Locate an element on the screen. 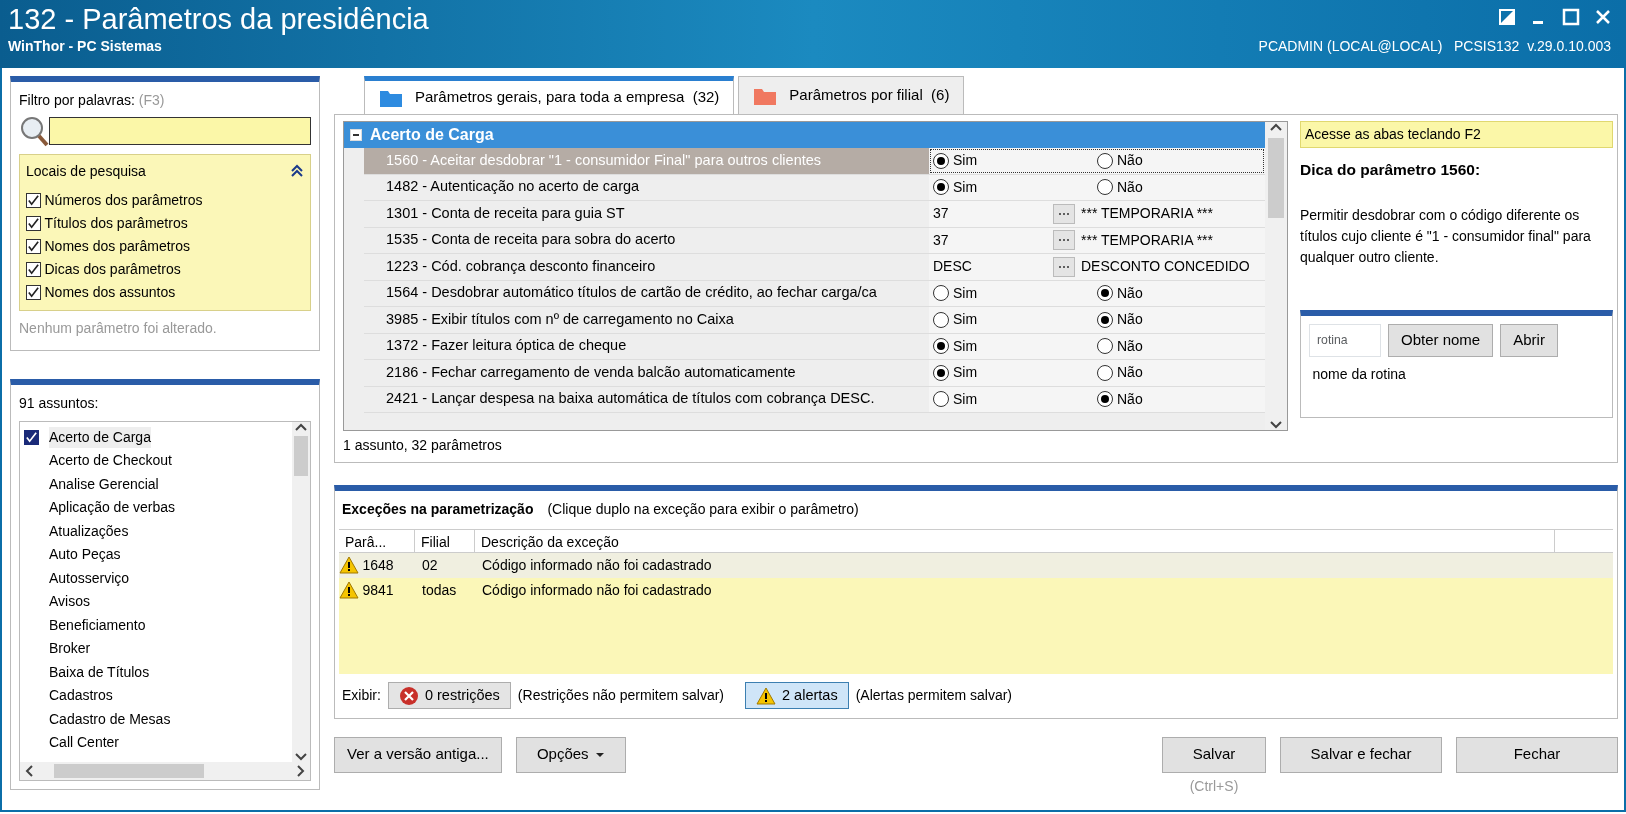  search-field is located at coordinates (180, 130).